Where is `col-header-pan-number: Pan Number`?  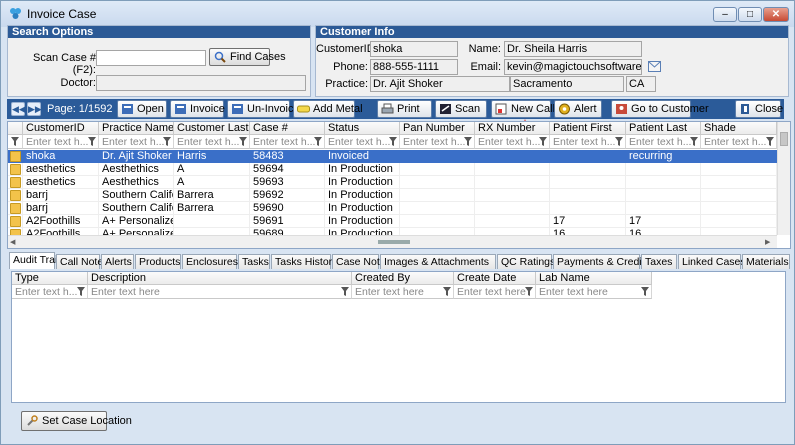 col-header-pan-number: Pan Number is located at coordinates (437, 128).